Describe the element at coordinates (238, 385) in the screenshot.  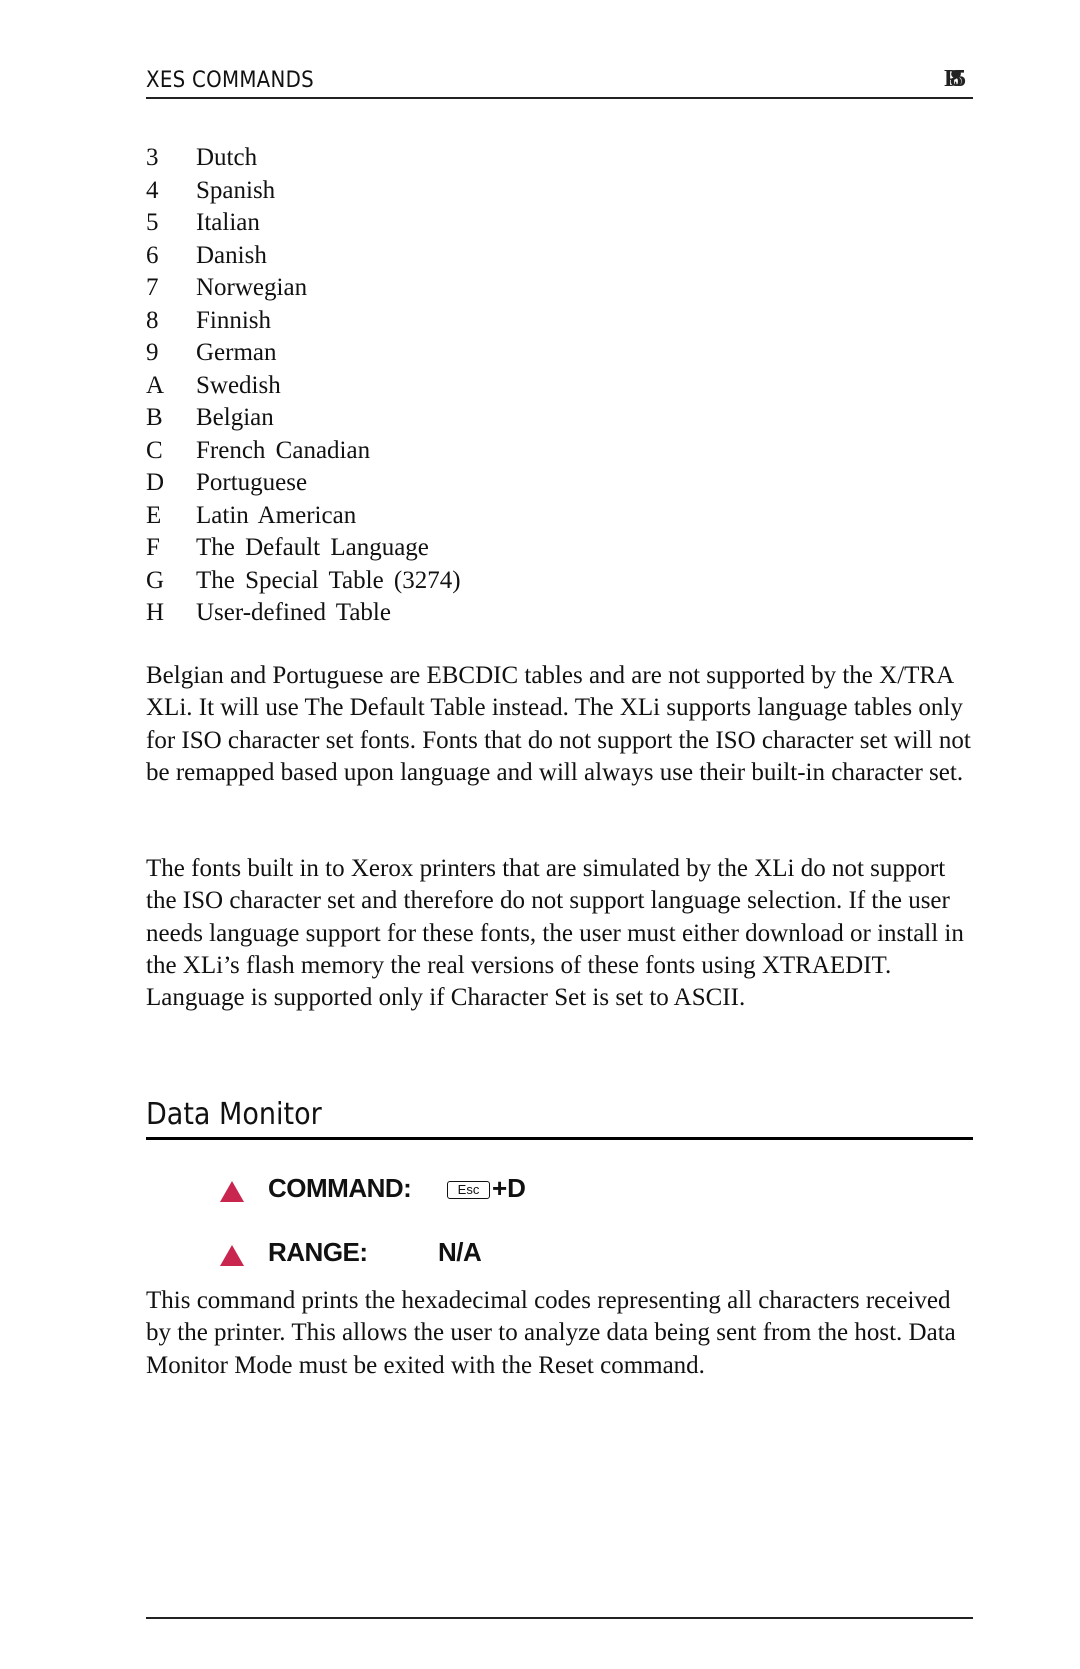
I see `language-name: Swedish` at that location.